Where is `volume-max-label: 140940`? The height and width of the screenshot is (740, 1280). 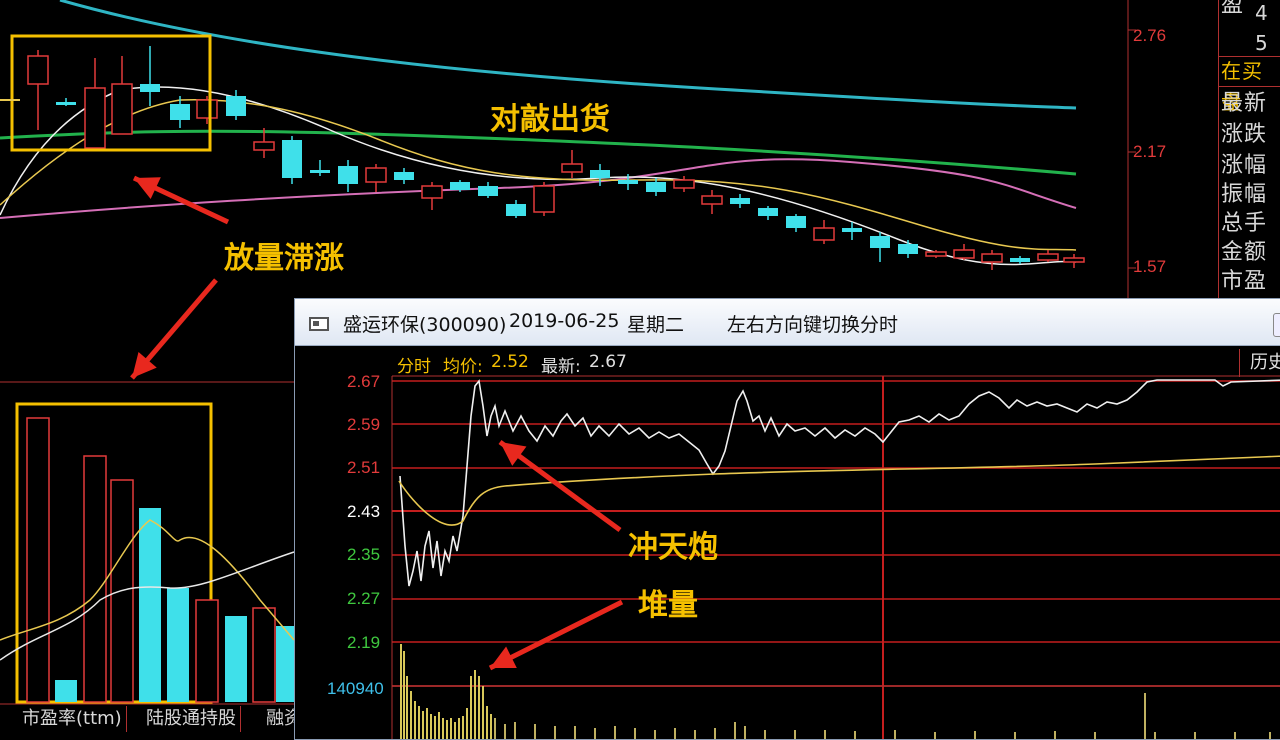
volume-max-label: 140940 is located at coordinates (355, 688).